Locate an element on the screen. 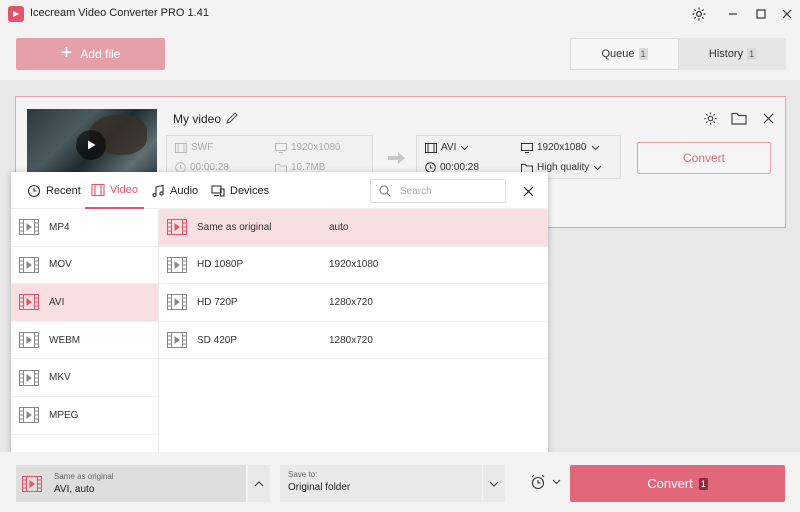  app-logo-icon is located at coordinates (16, 14).